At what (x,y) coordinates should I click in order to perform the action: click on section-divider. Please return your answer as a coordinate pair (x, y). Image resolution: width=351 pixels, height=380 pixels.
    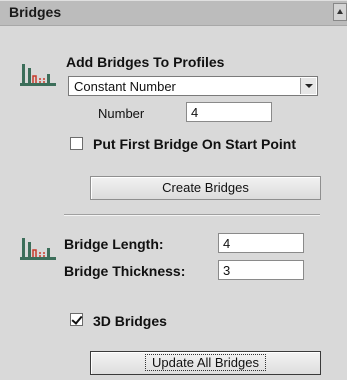
    Looking at the image, I should click on (192, 215).